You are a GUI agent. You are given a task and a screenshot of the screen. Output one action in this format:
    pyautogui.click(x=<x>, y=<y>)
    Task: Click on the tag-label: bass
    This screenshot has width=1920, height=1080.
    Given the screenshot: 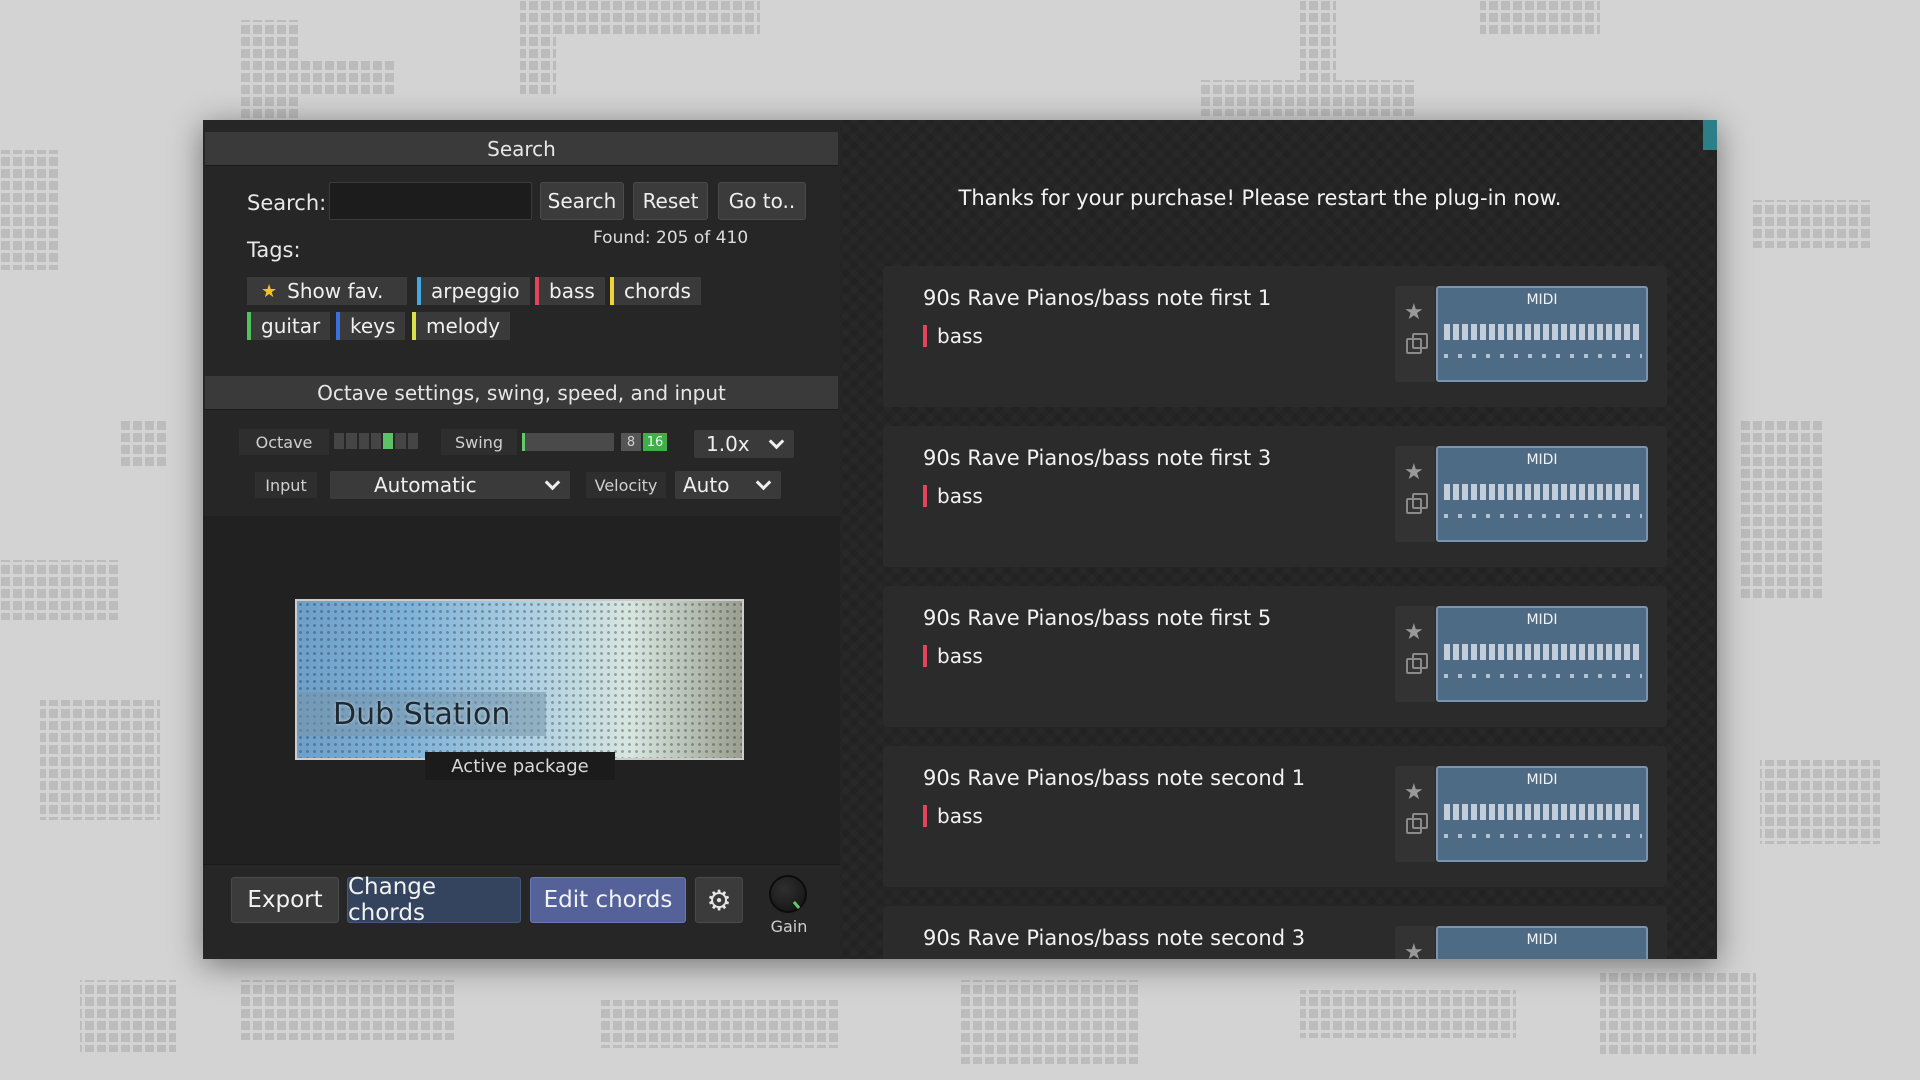 What is the action you would take?
    pyautogui.click(x=572, y=291)
    